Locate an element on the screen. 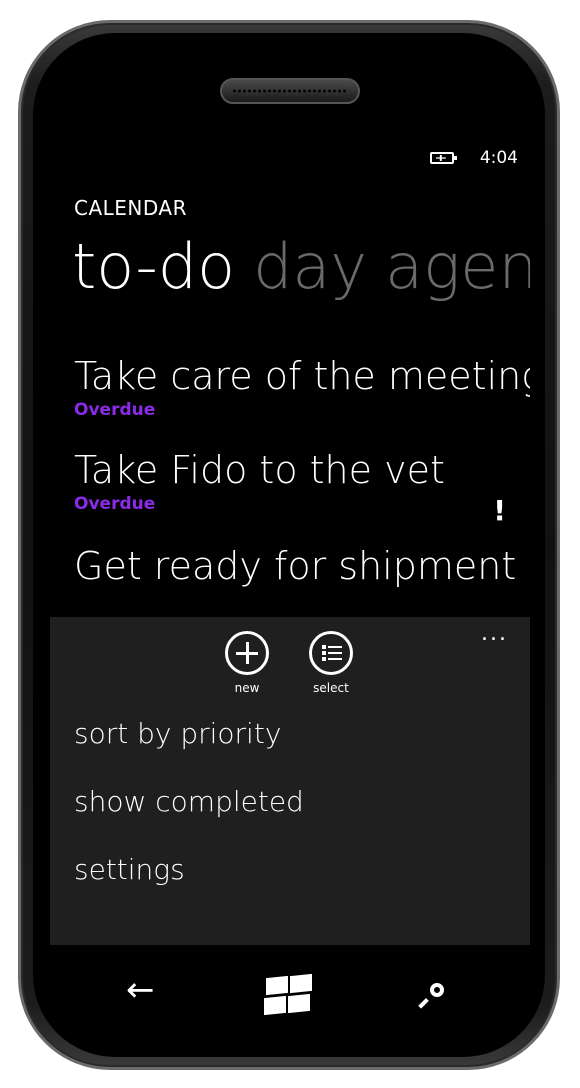 Image resolution: width=580 pixels, height=1088 pixels. task-item: Take Fido to the vet Overdue is located at coordinates (302, 481).